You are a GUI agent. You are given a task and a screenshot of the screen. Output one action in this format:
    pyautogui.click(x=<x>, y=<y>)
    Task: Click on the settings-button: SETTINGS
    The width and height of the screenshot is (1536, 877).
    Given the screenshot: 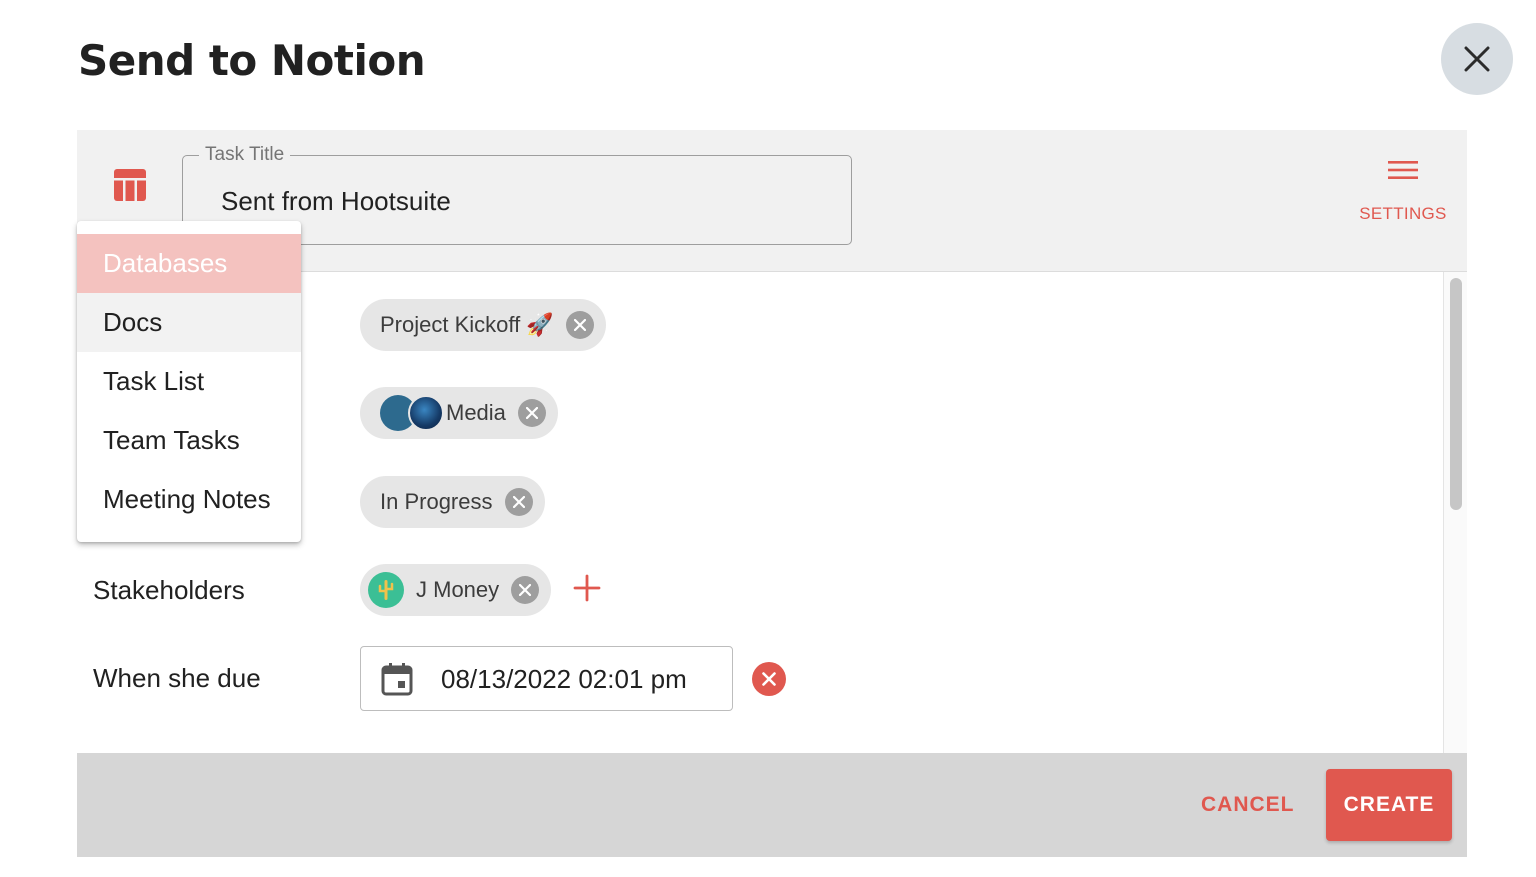 What is the action you would take?
    pyautogui.click(x=1403, y=191)
    